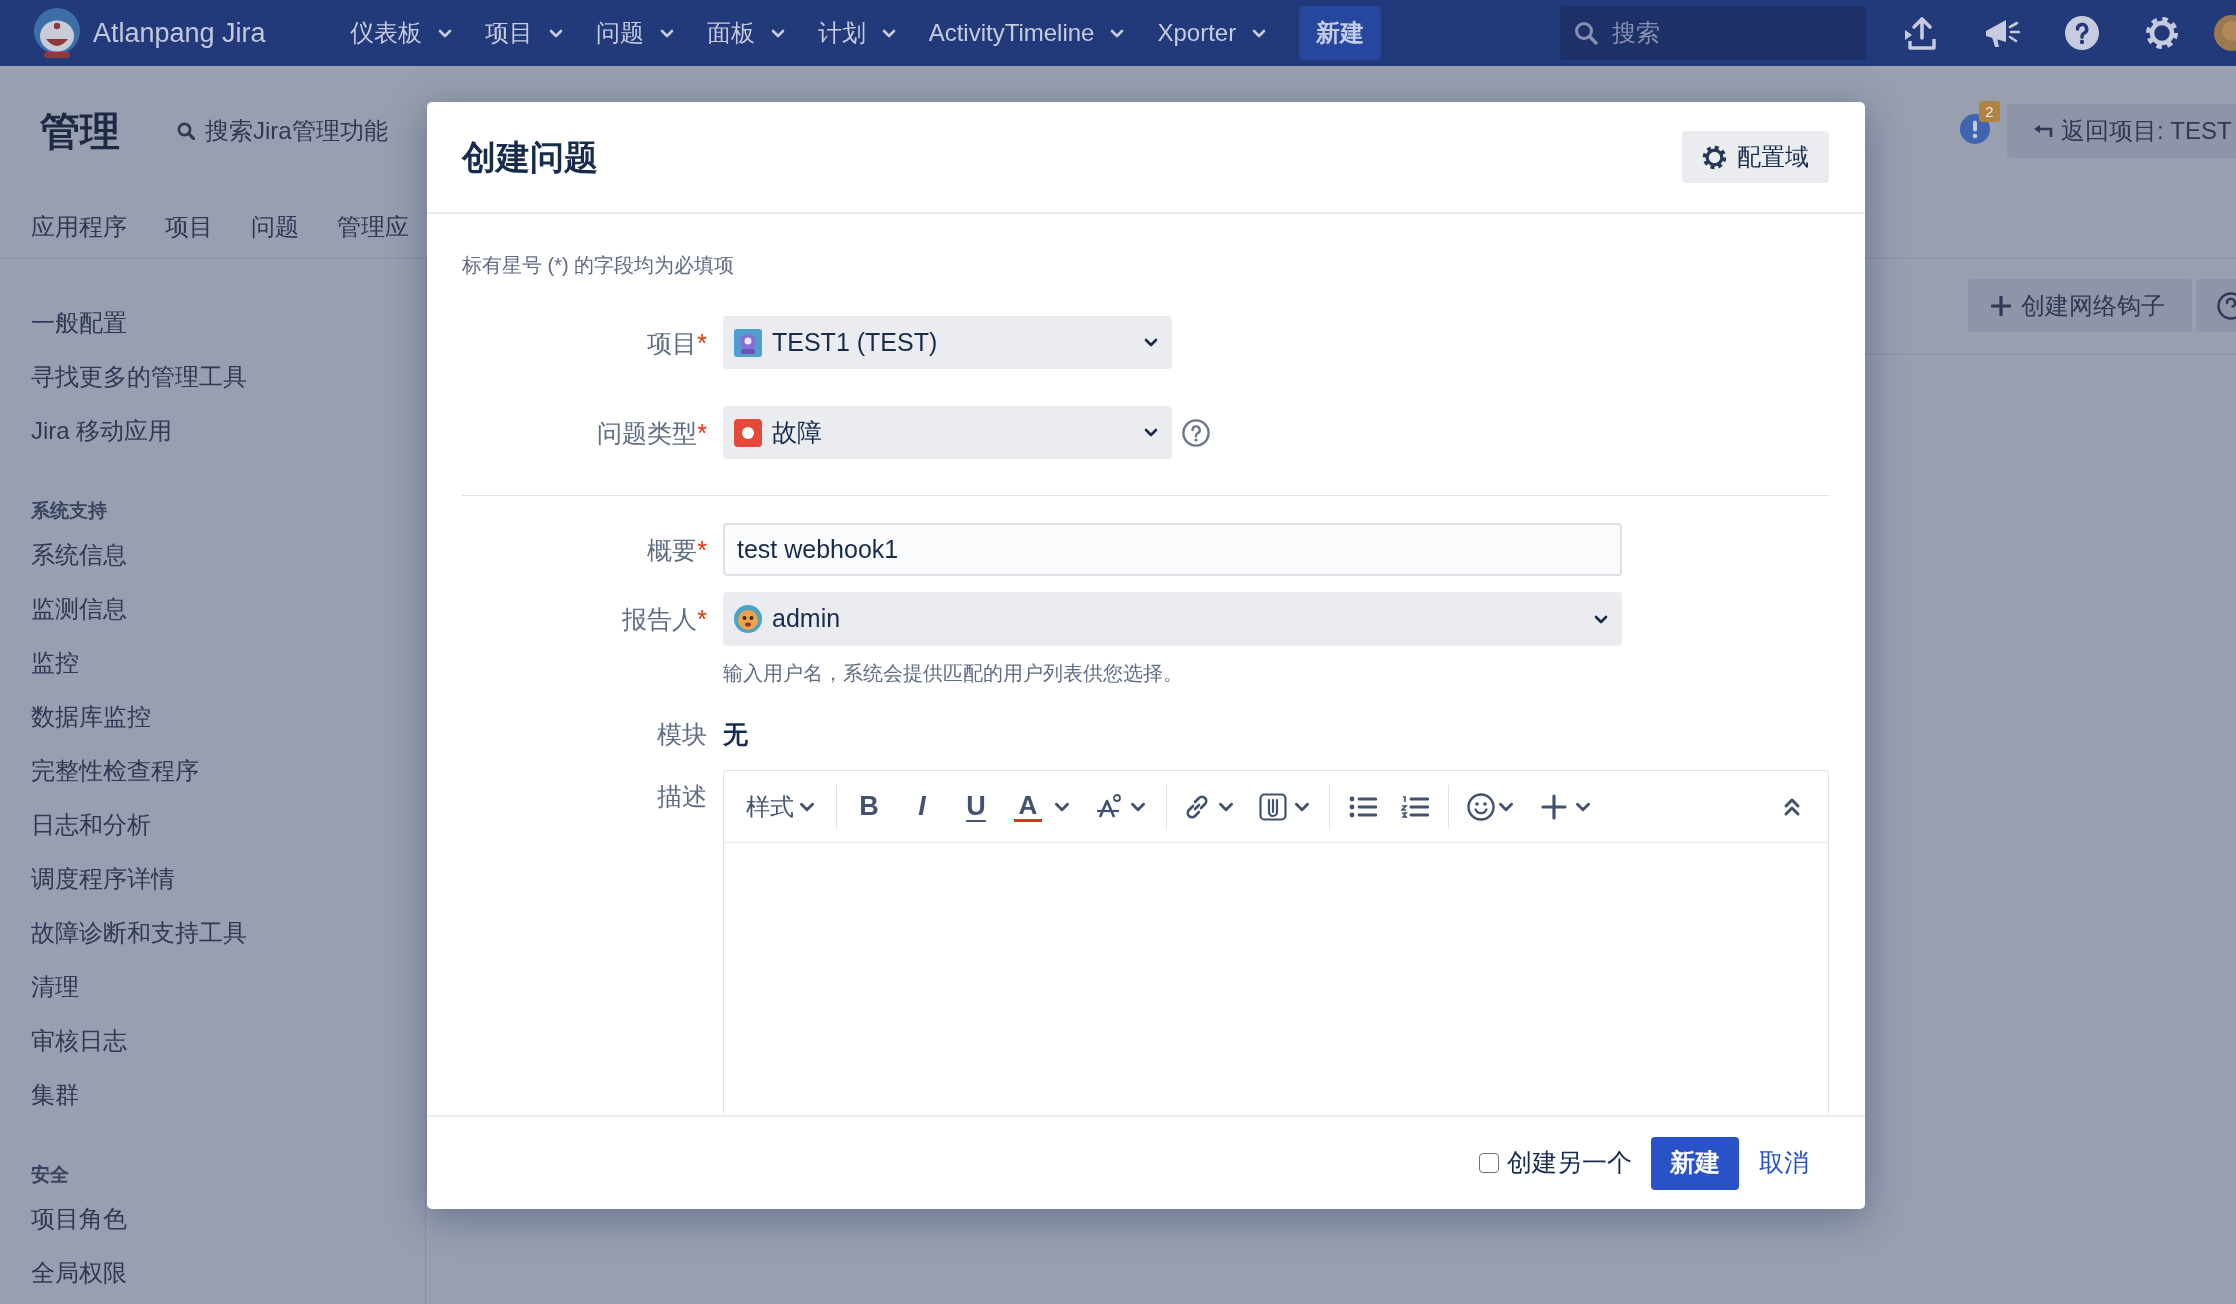 Image resolution: width=2236 pixels, height=1304 pixels. What do you see at coordinates (947, 432) in the screenshot?
I see `issue-type-select: 故障` at bounding box center [947, 432].